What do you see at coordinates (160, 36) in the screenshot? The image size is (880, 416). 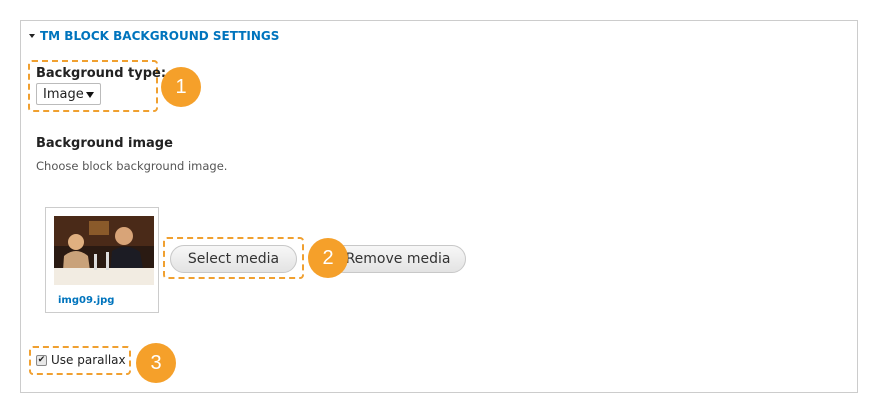 I see `section-title: TM BLOCK BACKGROUND SETTINGS` at bounding box center [160, 36].